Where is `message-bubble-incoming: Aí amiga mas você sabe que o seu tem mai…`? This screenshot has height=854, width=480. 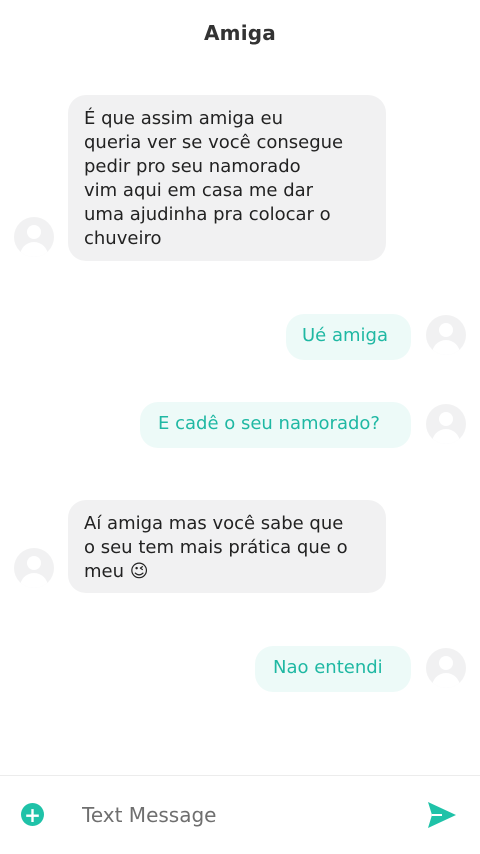 message-bubble-incoming: Aí amiga mas você sabe que o seu tem mai… is located at coordinates (227, 546).